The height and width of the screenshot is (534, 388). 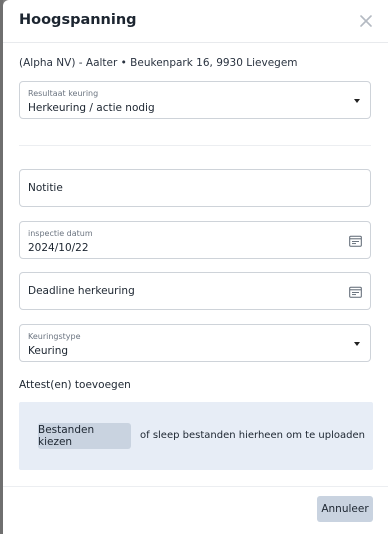 What do you see at coordinates (78, 20) in the screenshot?
I see `modal-title: Hoogspanning` at bounding box center [78, 20].